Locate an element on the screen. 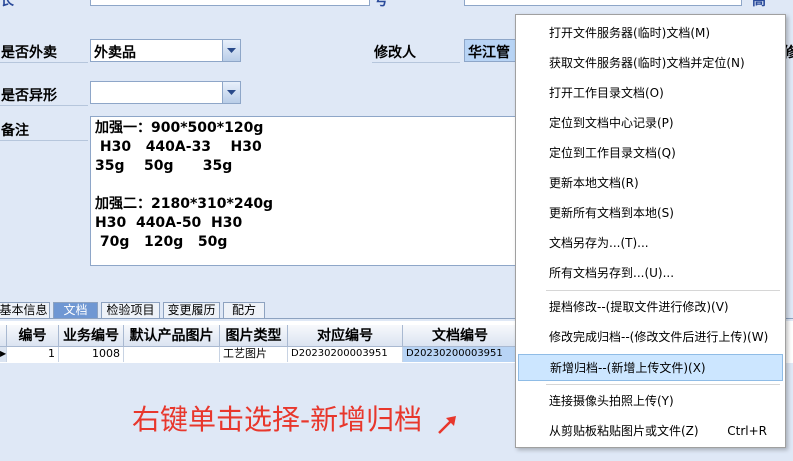 This screenshot has height=461, width=793. menu-item-finish-modify-archive: 修改完成归档--(修改文件后进行上传)(W) is located at coordinates (650, 337).